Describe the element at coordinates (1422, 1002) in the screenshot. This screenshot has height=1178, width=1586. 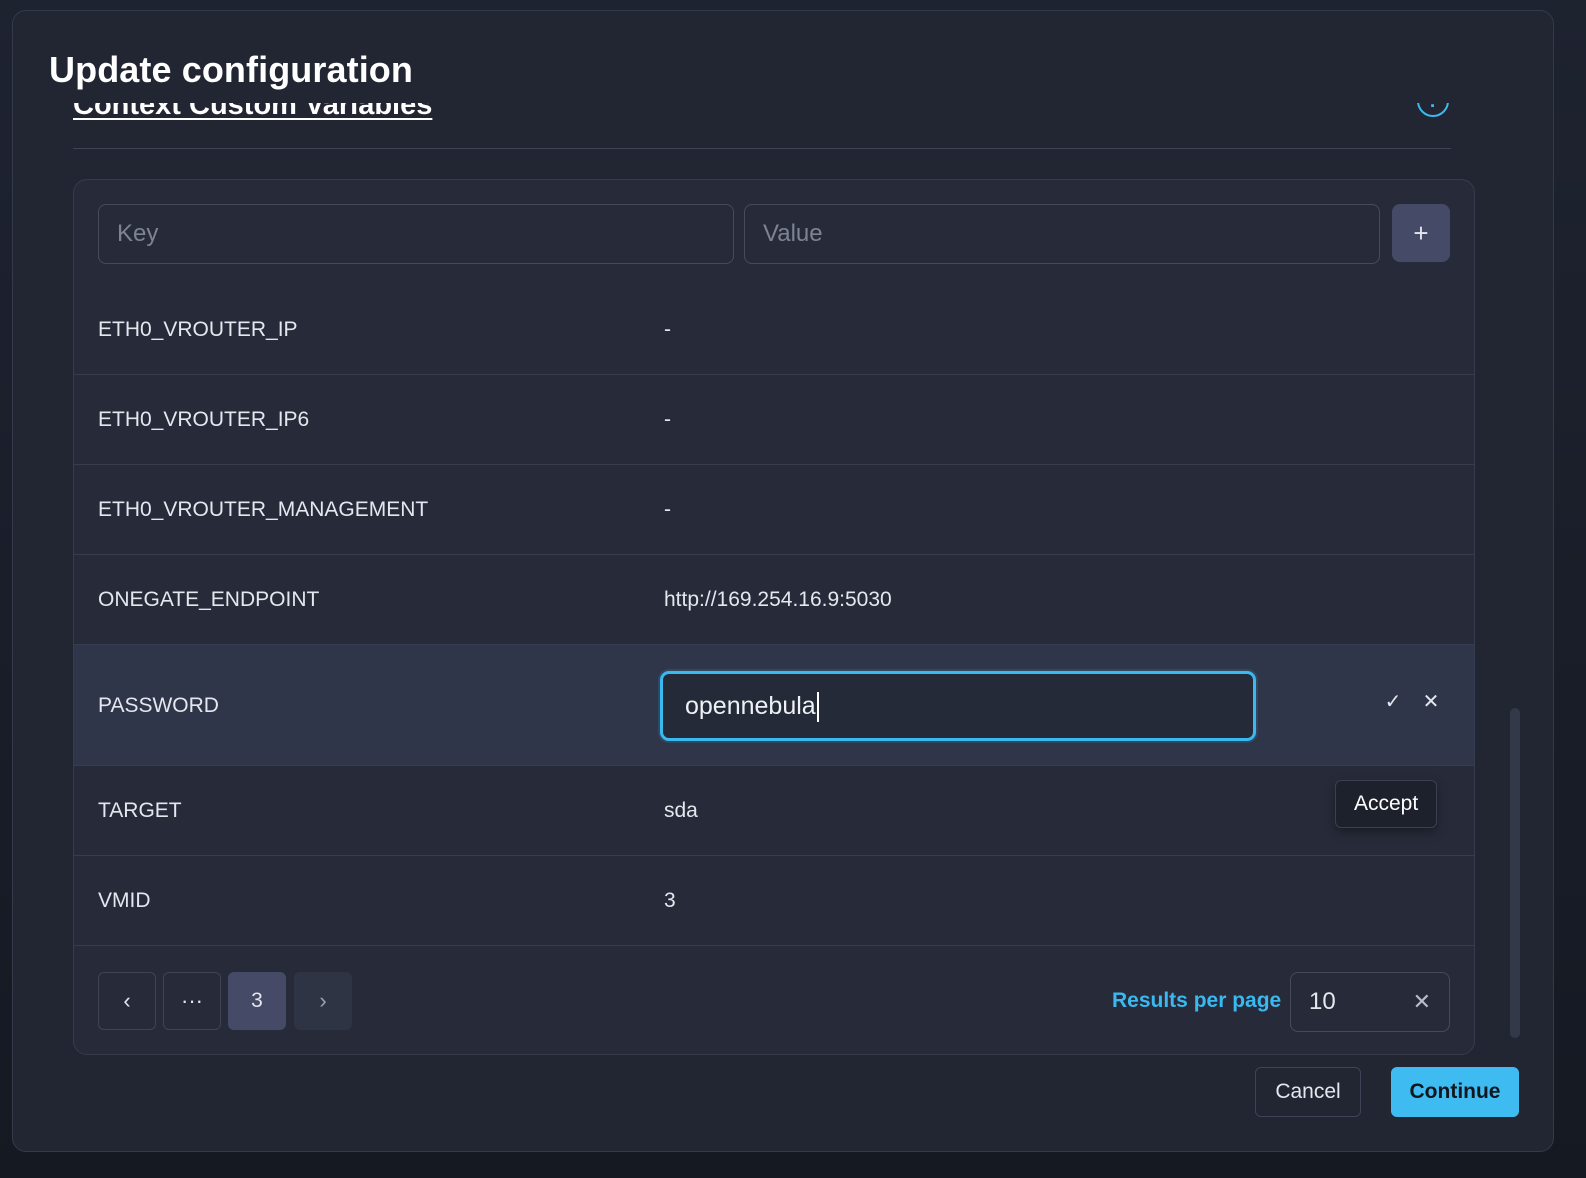
I see `clear-icon: ✕` at that location.